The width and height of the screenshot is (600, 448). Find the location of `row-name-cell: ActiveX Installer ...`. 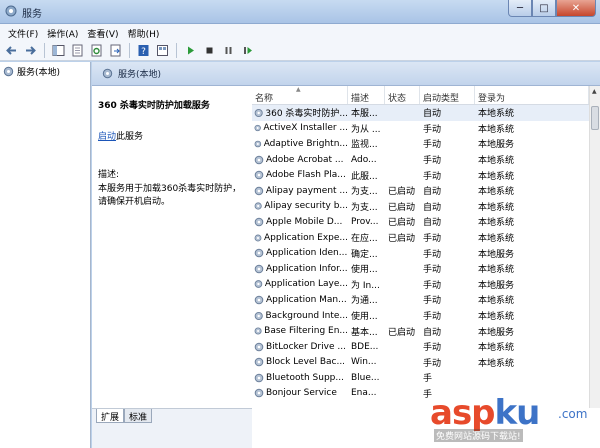

row-name-cell: ActiveX Installer ... is located at coordinates (300, 128).